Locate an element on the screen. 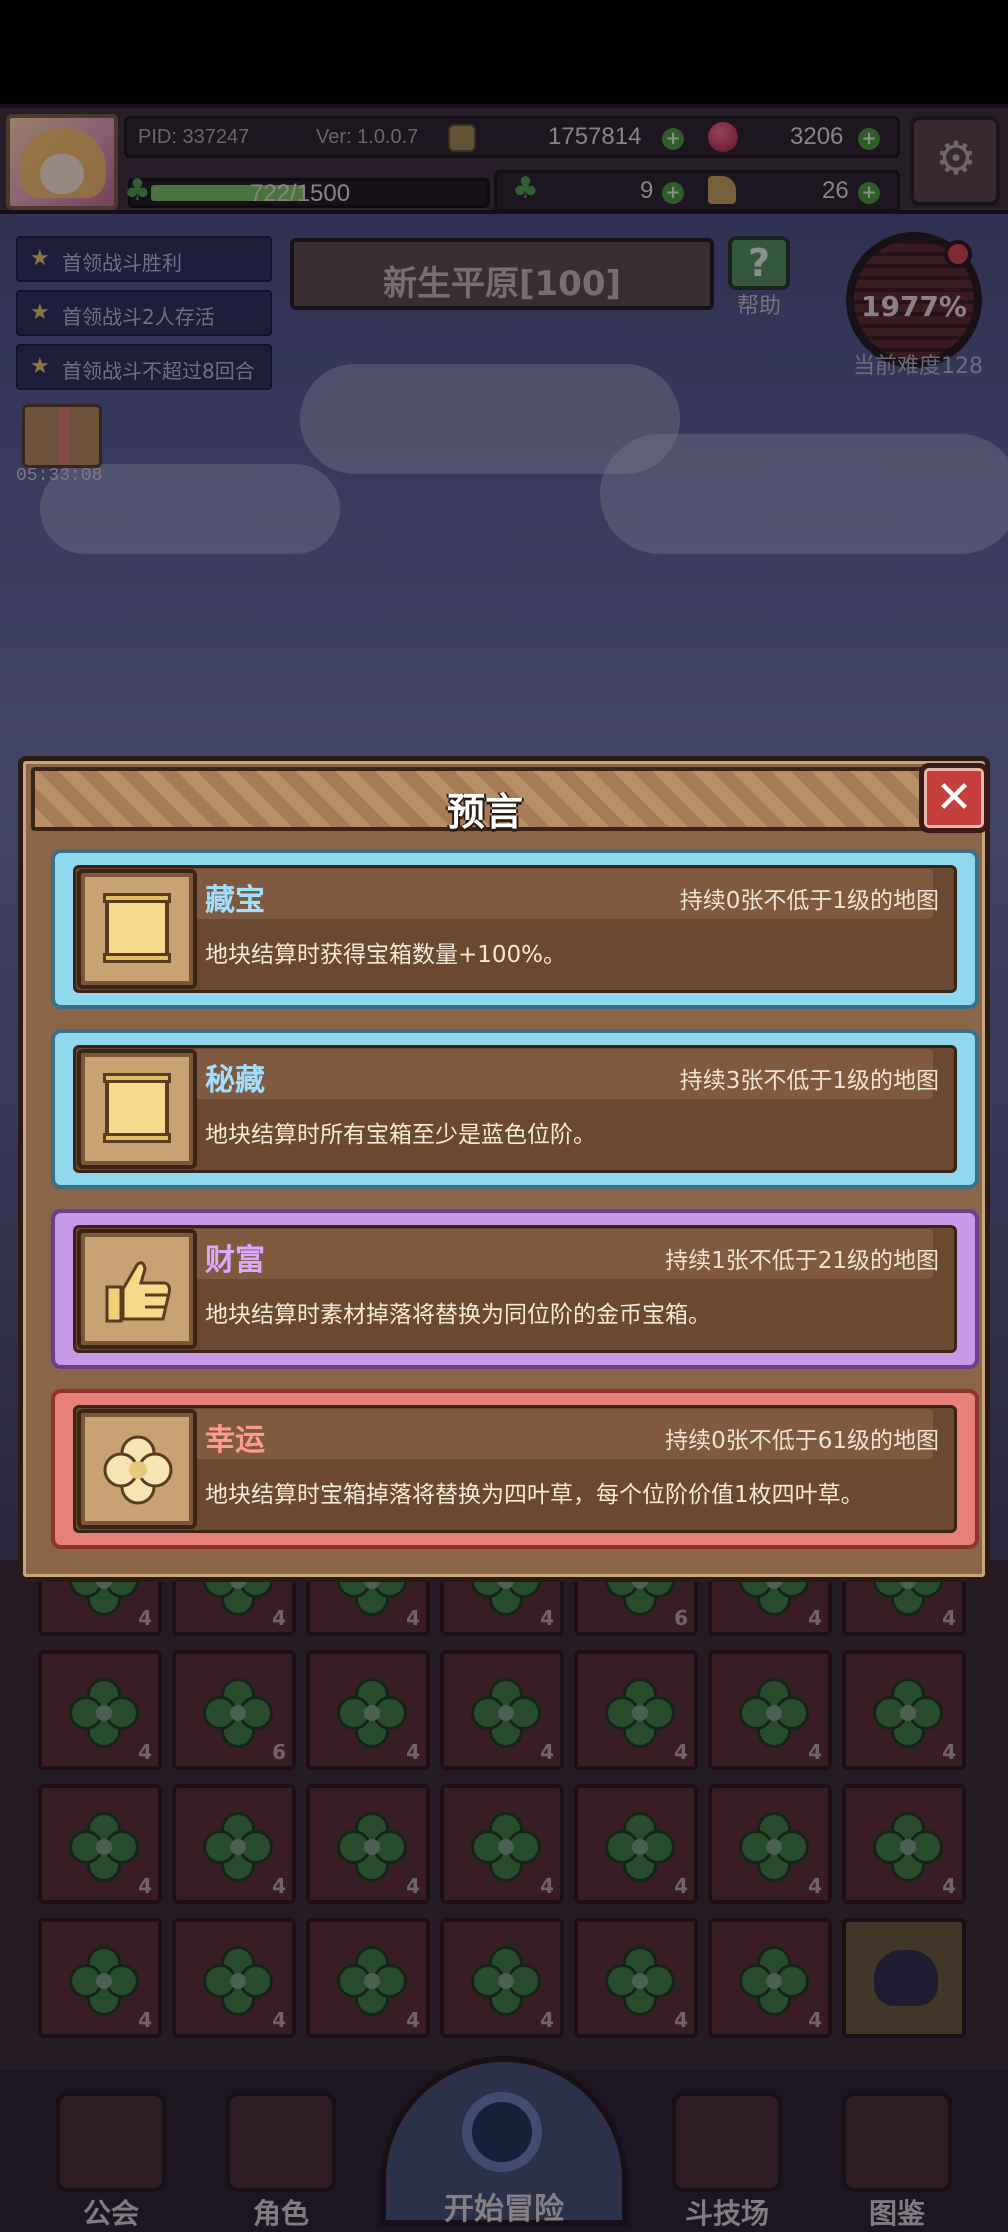 This screenshot has height=2232, width=1008. card-description: 地块结算时获得宝箱数量+100%。 is located at coordinates (386, 955).